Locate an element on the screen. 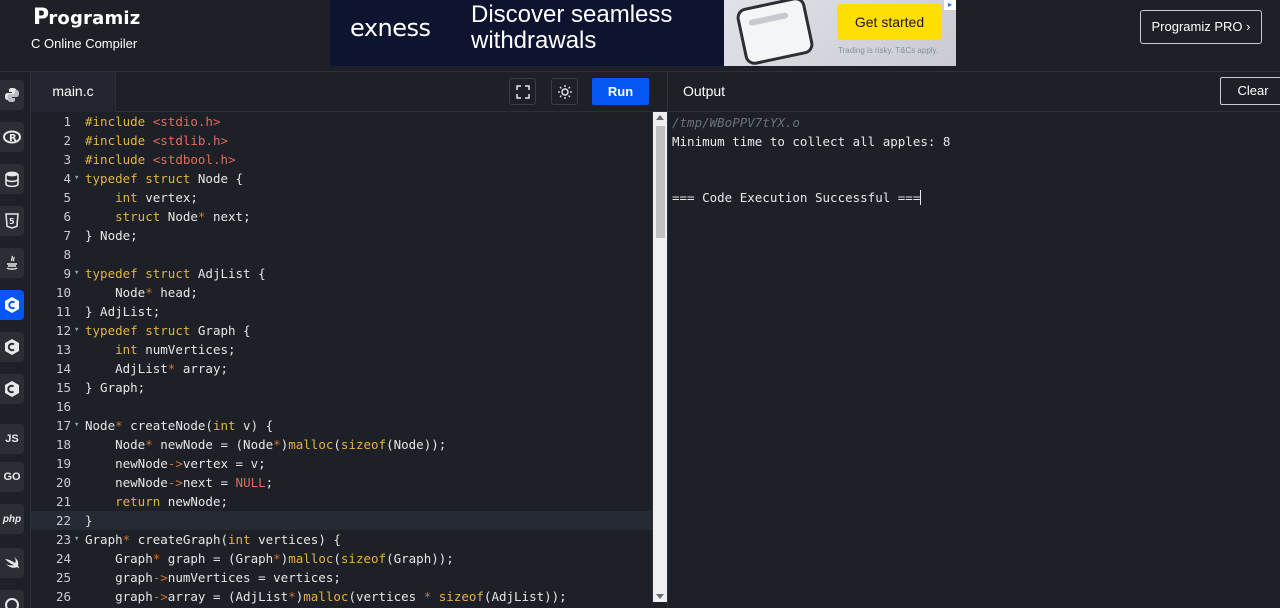 The height and width of the screenshot is (608, 1280). svg-text: R is located at coordinates (13, 138).